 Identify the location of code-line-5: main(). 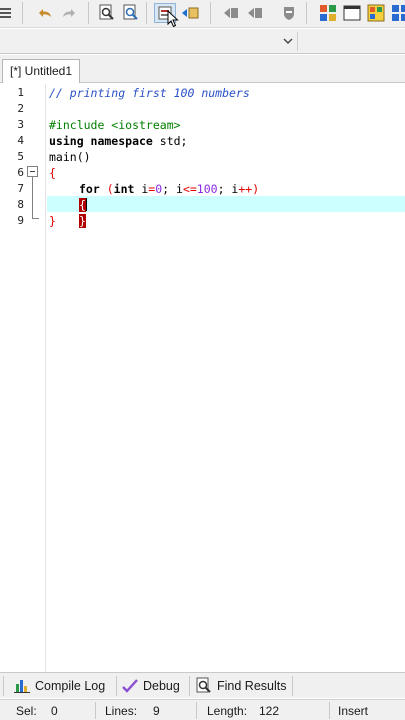
(70, 157).